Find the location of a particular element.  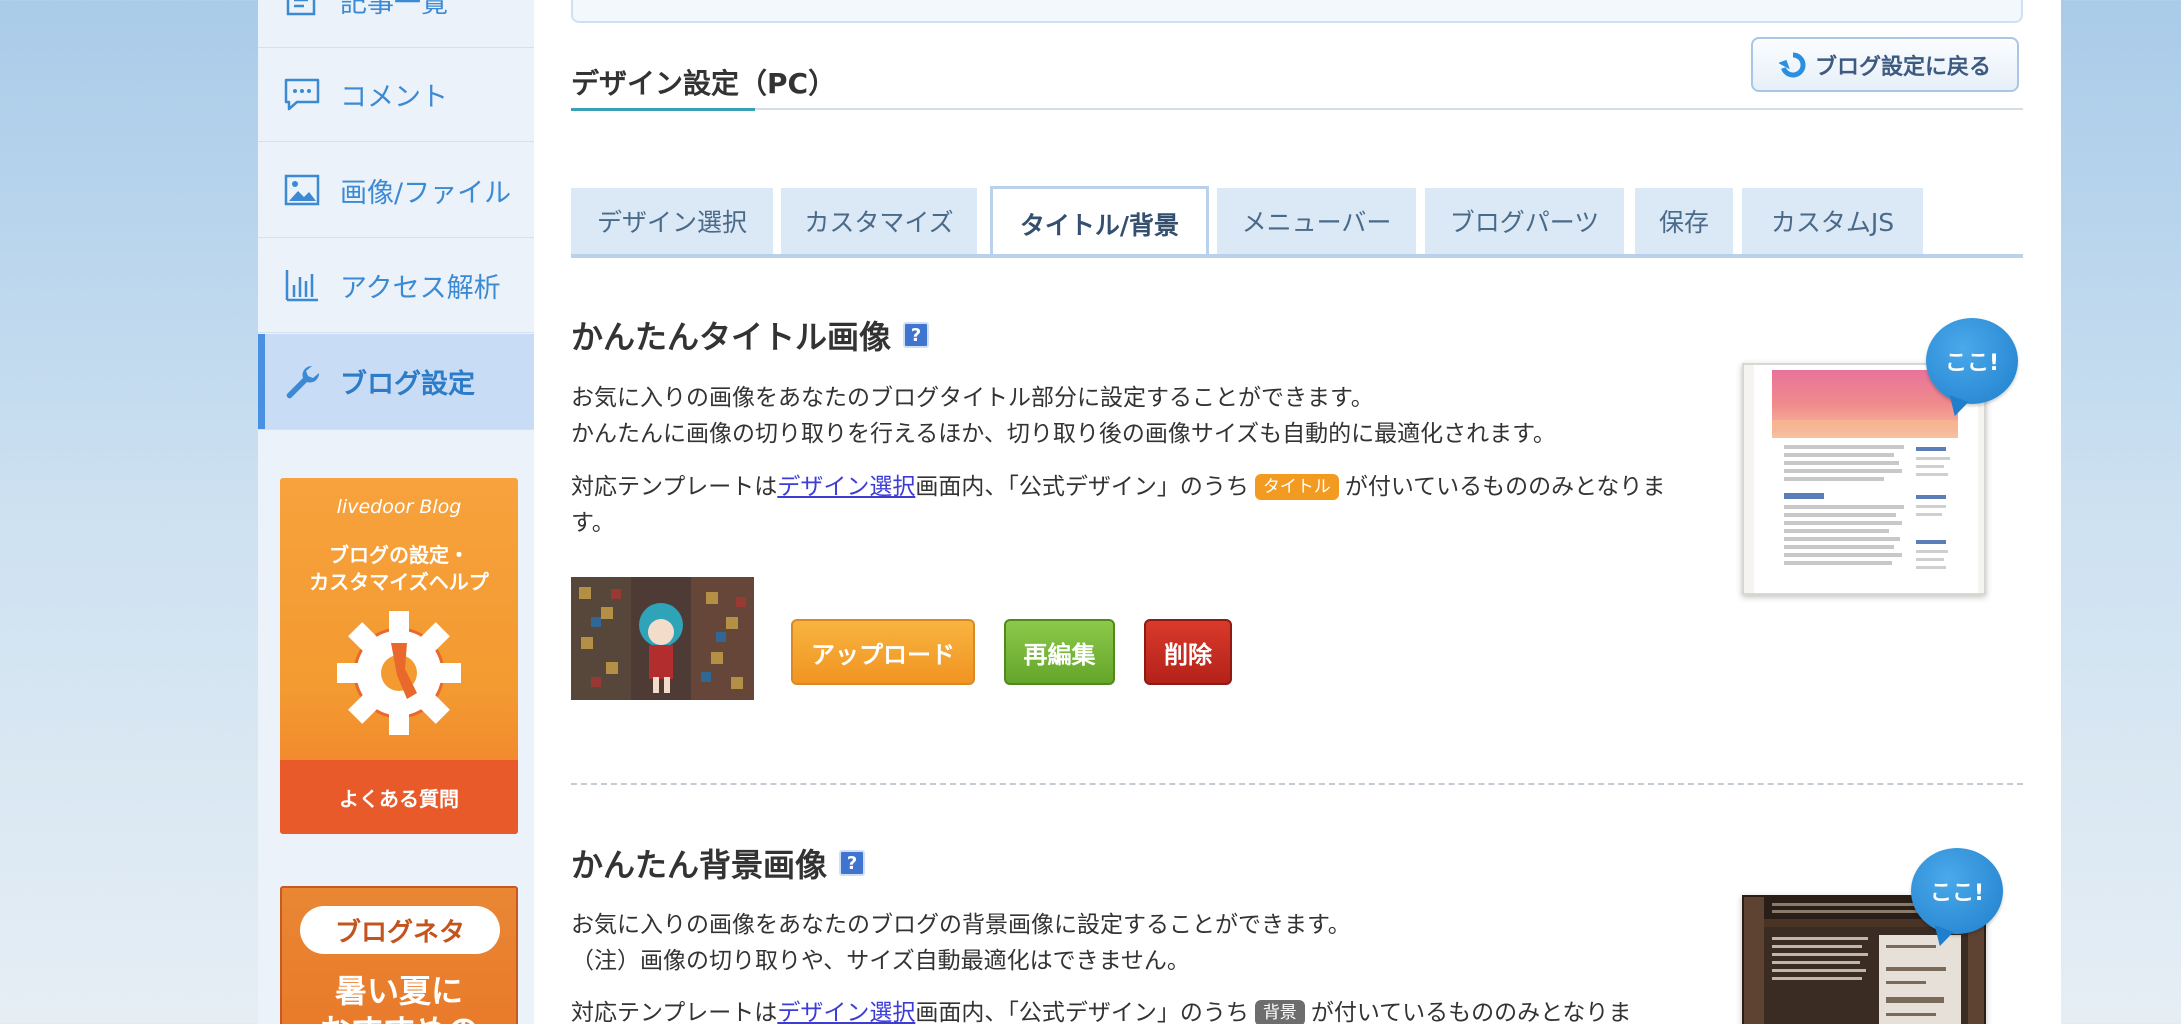

tab-title-background: タイトル/背景 is located at coordinates (1099, 222).